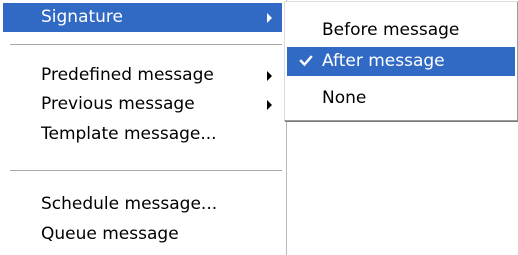 The width and height of the screenshot is (518, 255). Describe the element at coordinates (401, 98) in the screenshot. I see `submenu-item-none: None` at that location.